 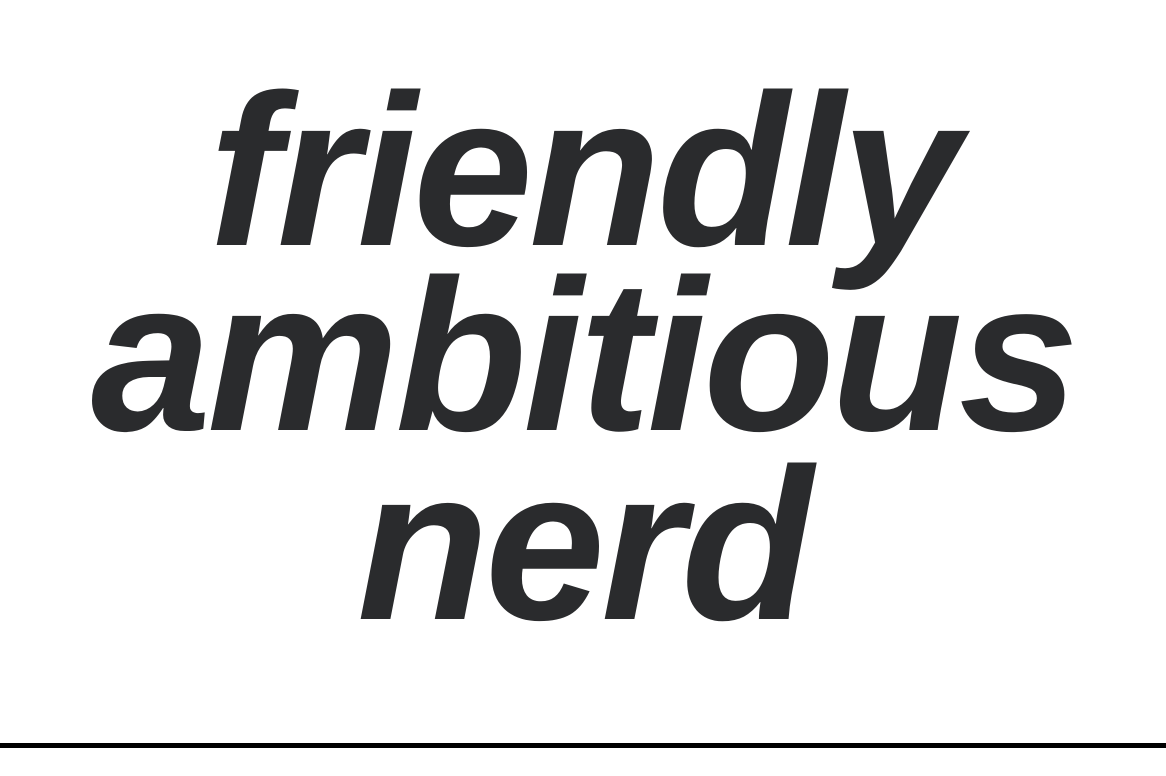 What do you see at coordinates (584, 544) in the screenshot?
I see `word-line-3: nerd` at bounding box center [584, 544].